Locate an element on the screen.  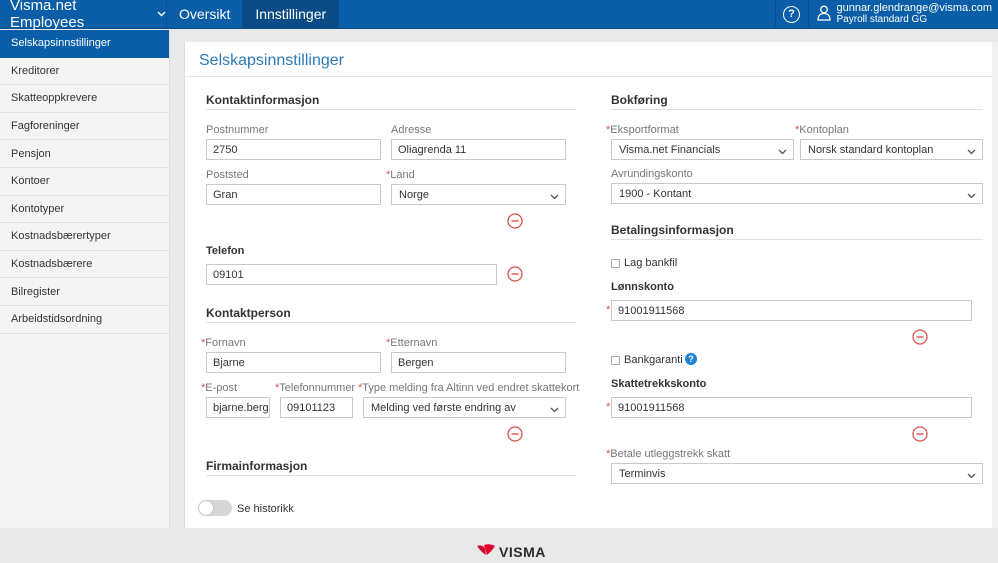
help-button: ? is located at coordinates (791, 14).